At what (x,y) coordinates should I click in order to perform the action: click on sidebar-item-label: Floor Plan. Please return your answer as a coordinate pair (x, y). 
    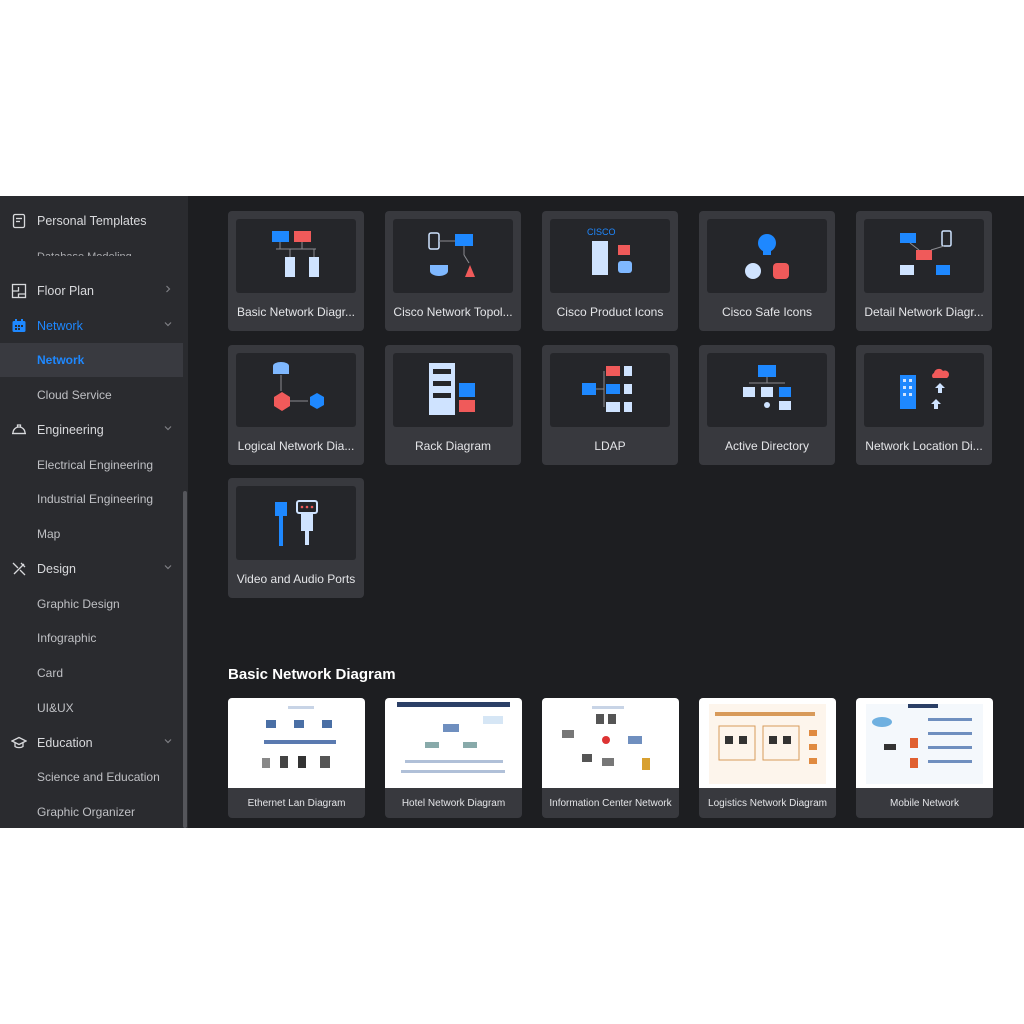
    Looking at the image, I should click on (65, 291).